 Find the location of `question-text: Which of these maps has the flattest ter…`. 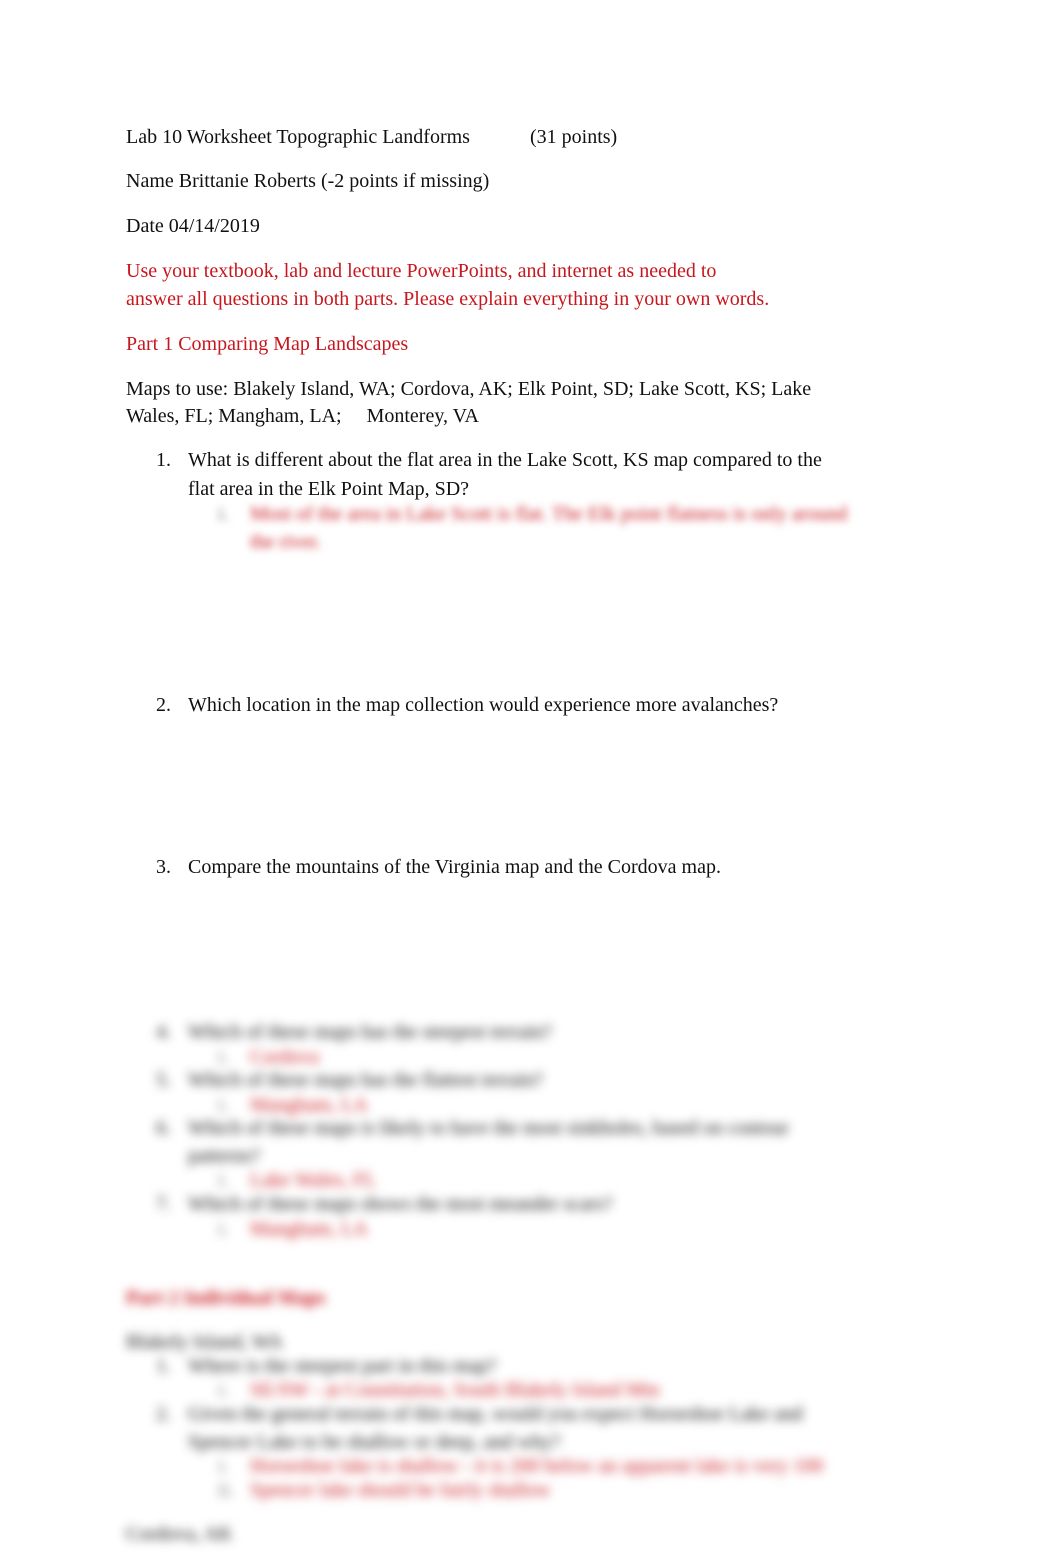

question-text: Which of these maps has the flattest ter… is located at coordinates (365, 1080).